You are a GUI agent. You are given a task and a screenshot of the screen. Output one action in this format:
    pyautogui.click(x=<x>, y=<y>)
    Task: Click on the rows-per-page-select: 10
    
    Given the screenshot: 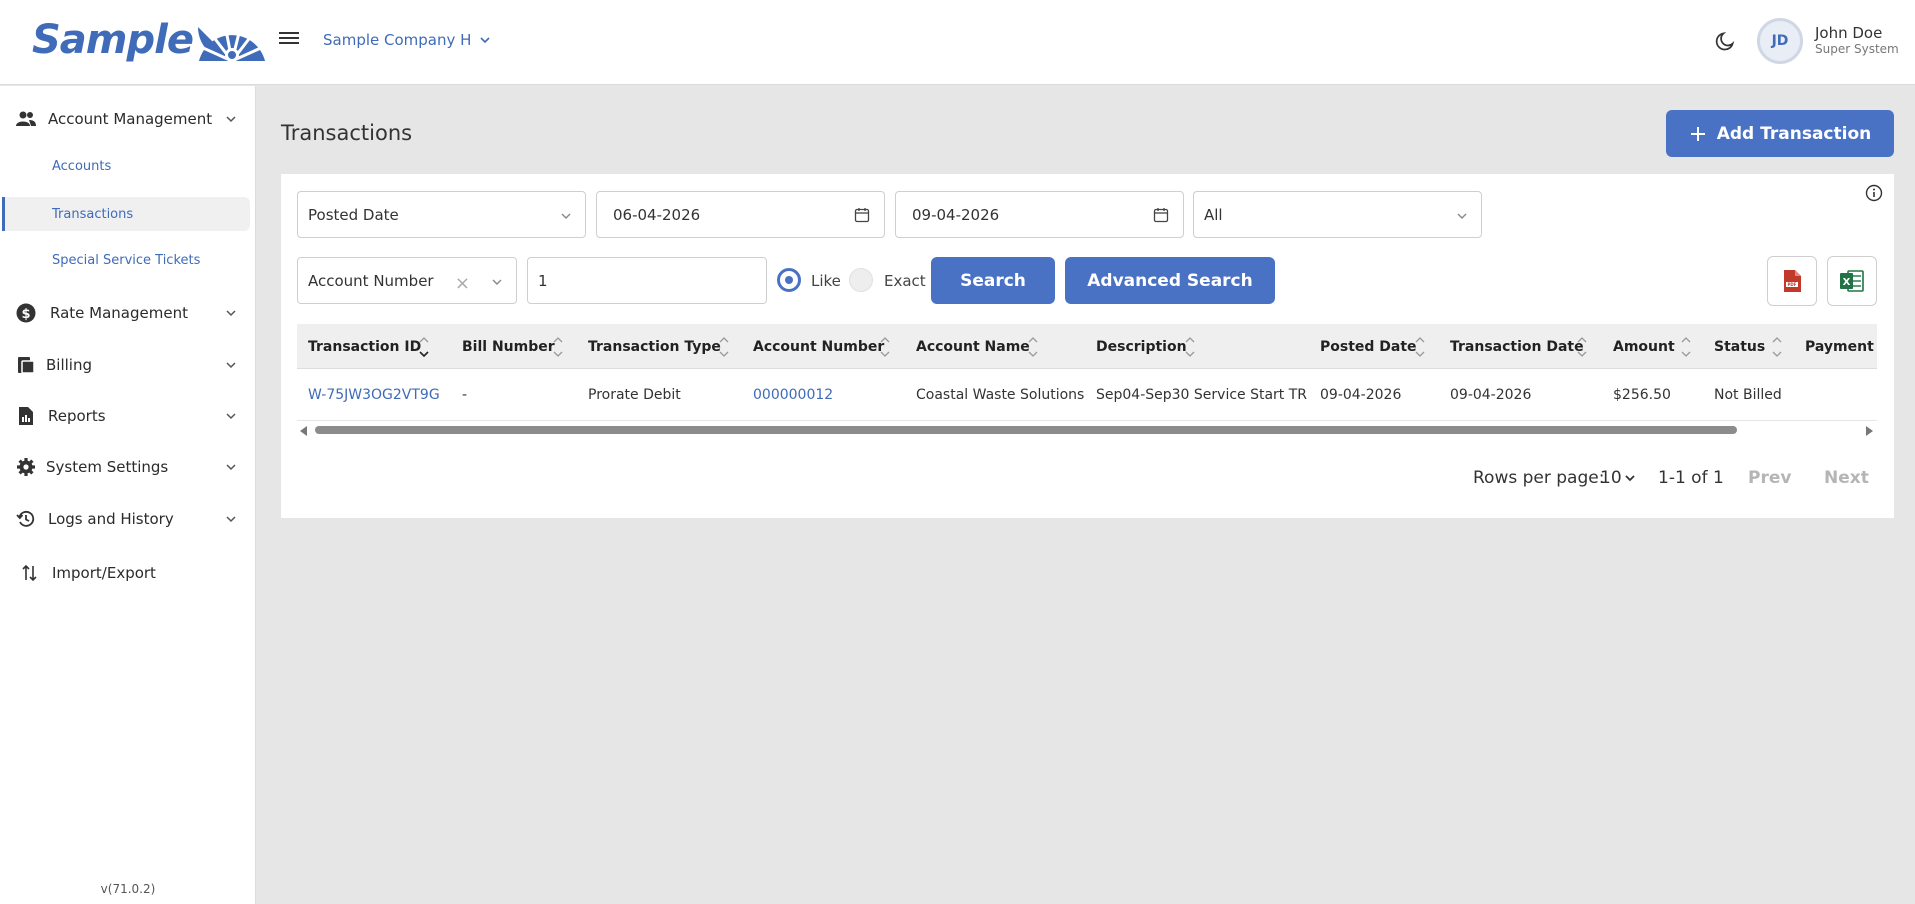 What is the action you would take?
    pyautogui.click(x=1618, y=478)
    